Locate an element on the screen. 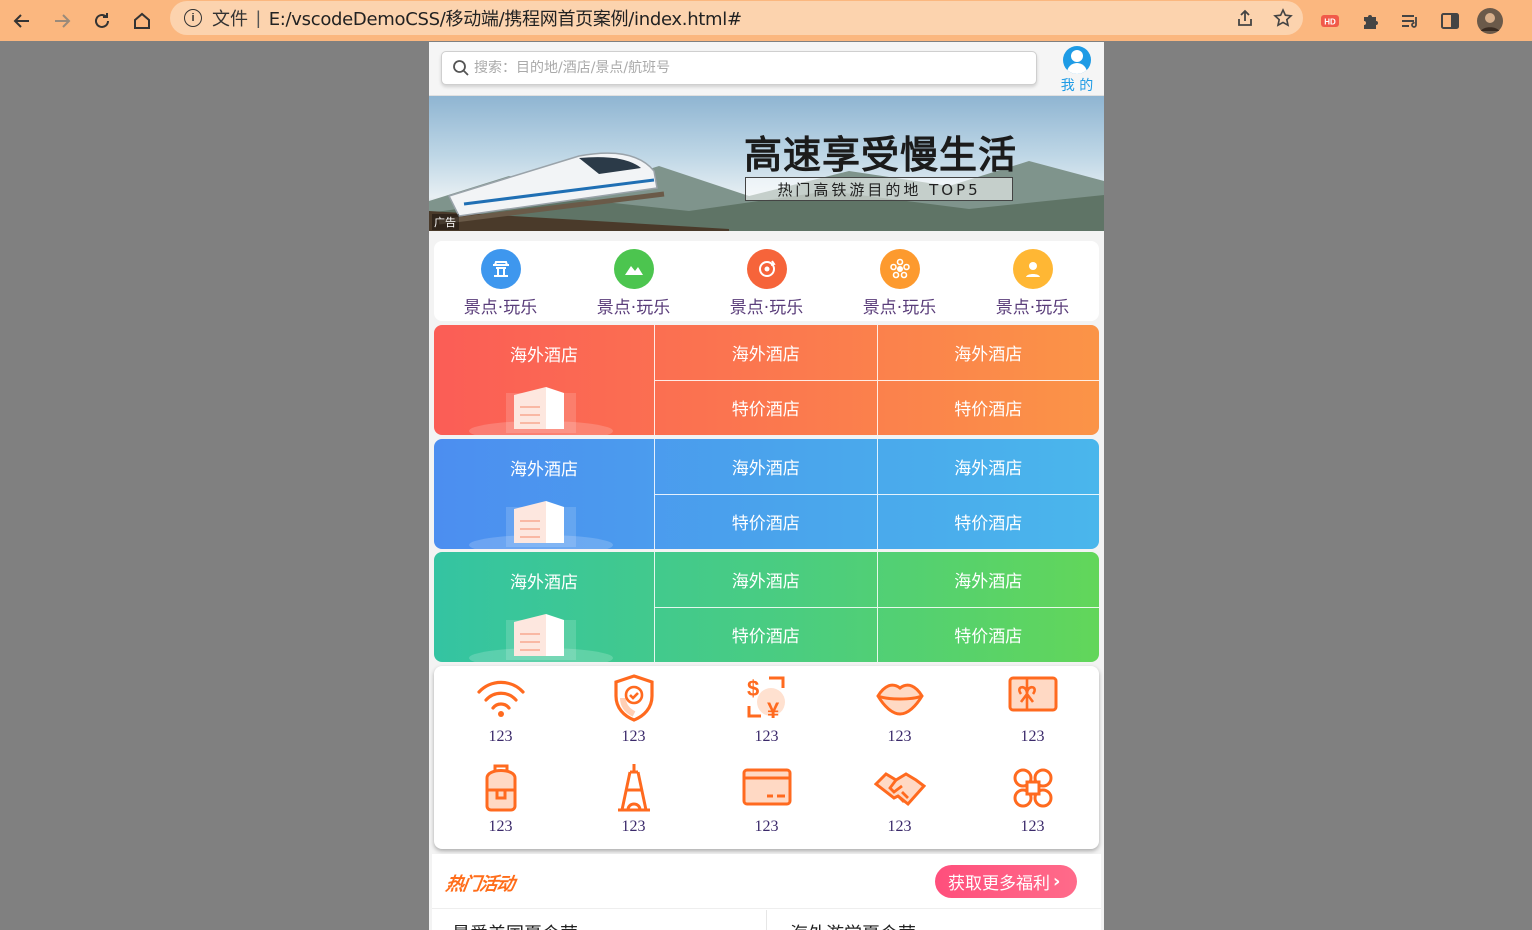 The height and width of the screenshot is (930, 1532). hotel-row: 海外酒店 海外酒店 特价酒店 海外酒店 特价酒店 is located at coordinates (766, 380).